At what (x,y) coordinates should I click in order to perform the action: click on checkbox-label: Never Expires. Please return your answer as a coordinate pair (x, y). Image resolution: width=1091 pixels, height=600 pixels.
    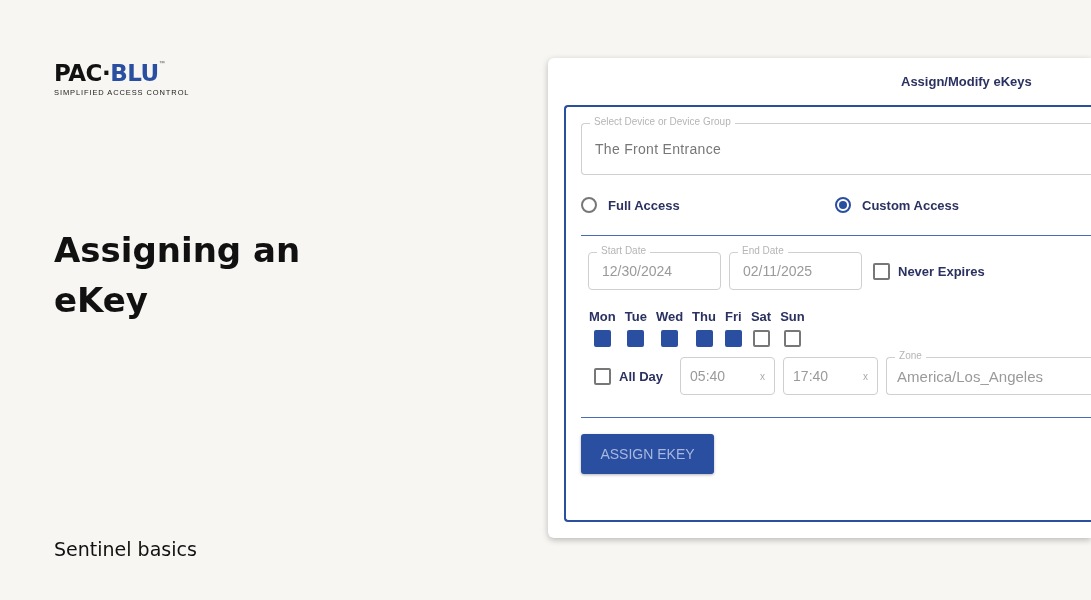
    Looking at the image, I should click on (941, 271).